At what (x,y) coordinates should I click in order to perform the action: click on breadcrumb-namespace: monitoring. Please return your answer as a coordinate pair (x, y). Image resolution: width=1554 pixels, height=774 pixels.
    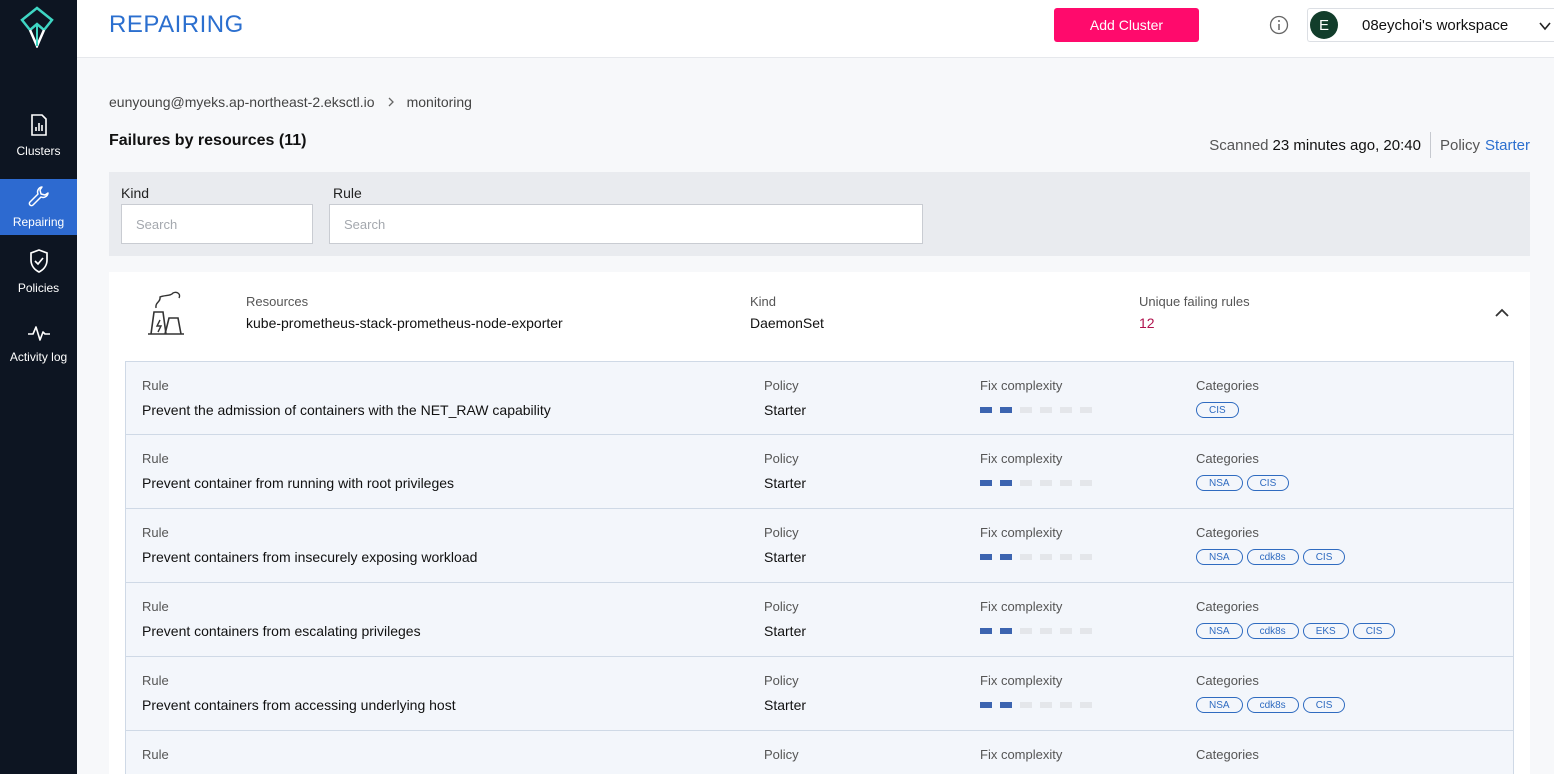
    Looking at the image, I should click on (439, 102).